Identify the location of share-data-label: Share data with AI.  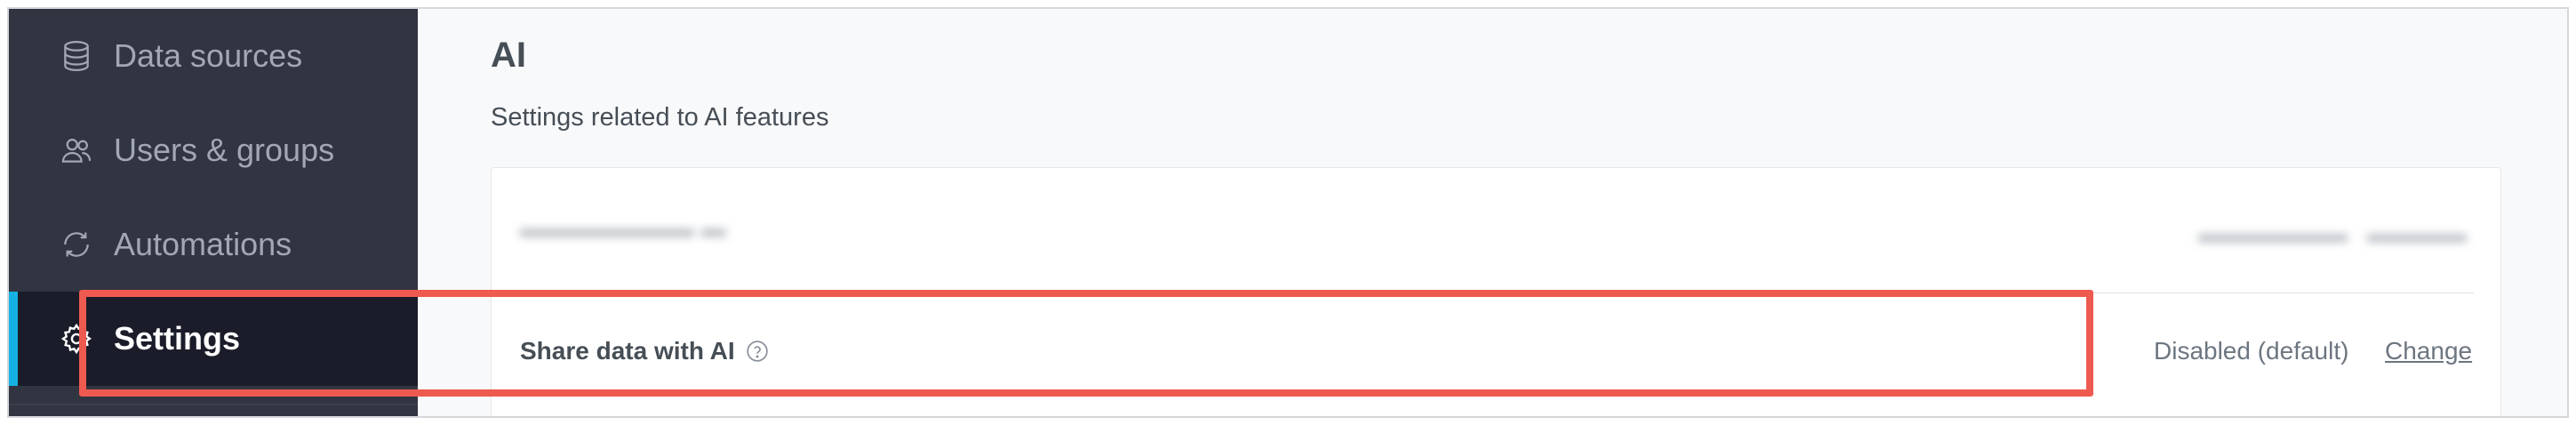
(644, 351).